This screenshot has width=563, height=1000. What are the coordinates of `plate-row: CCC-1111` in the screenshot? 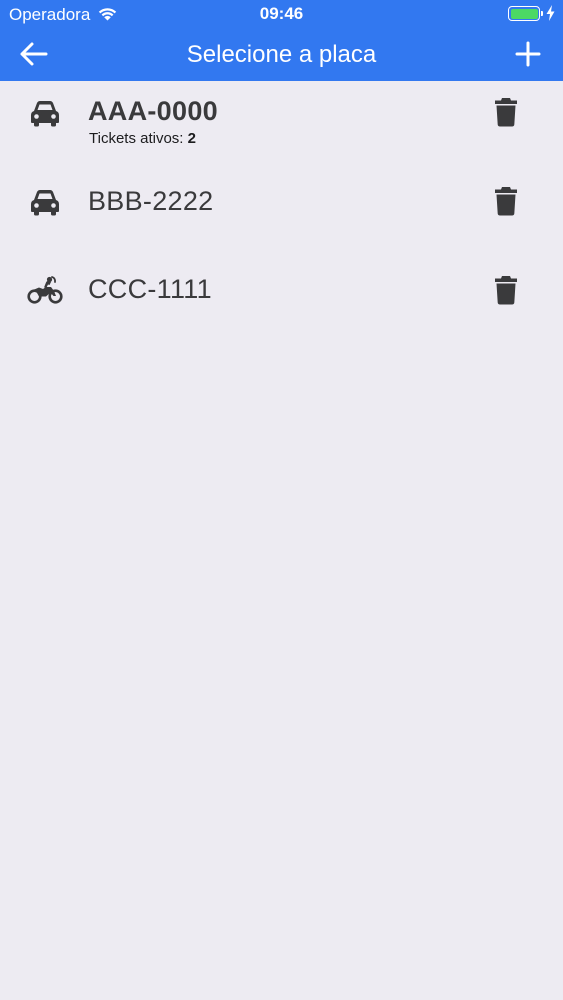 It's located at (281, 301).